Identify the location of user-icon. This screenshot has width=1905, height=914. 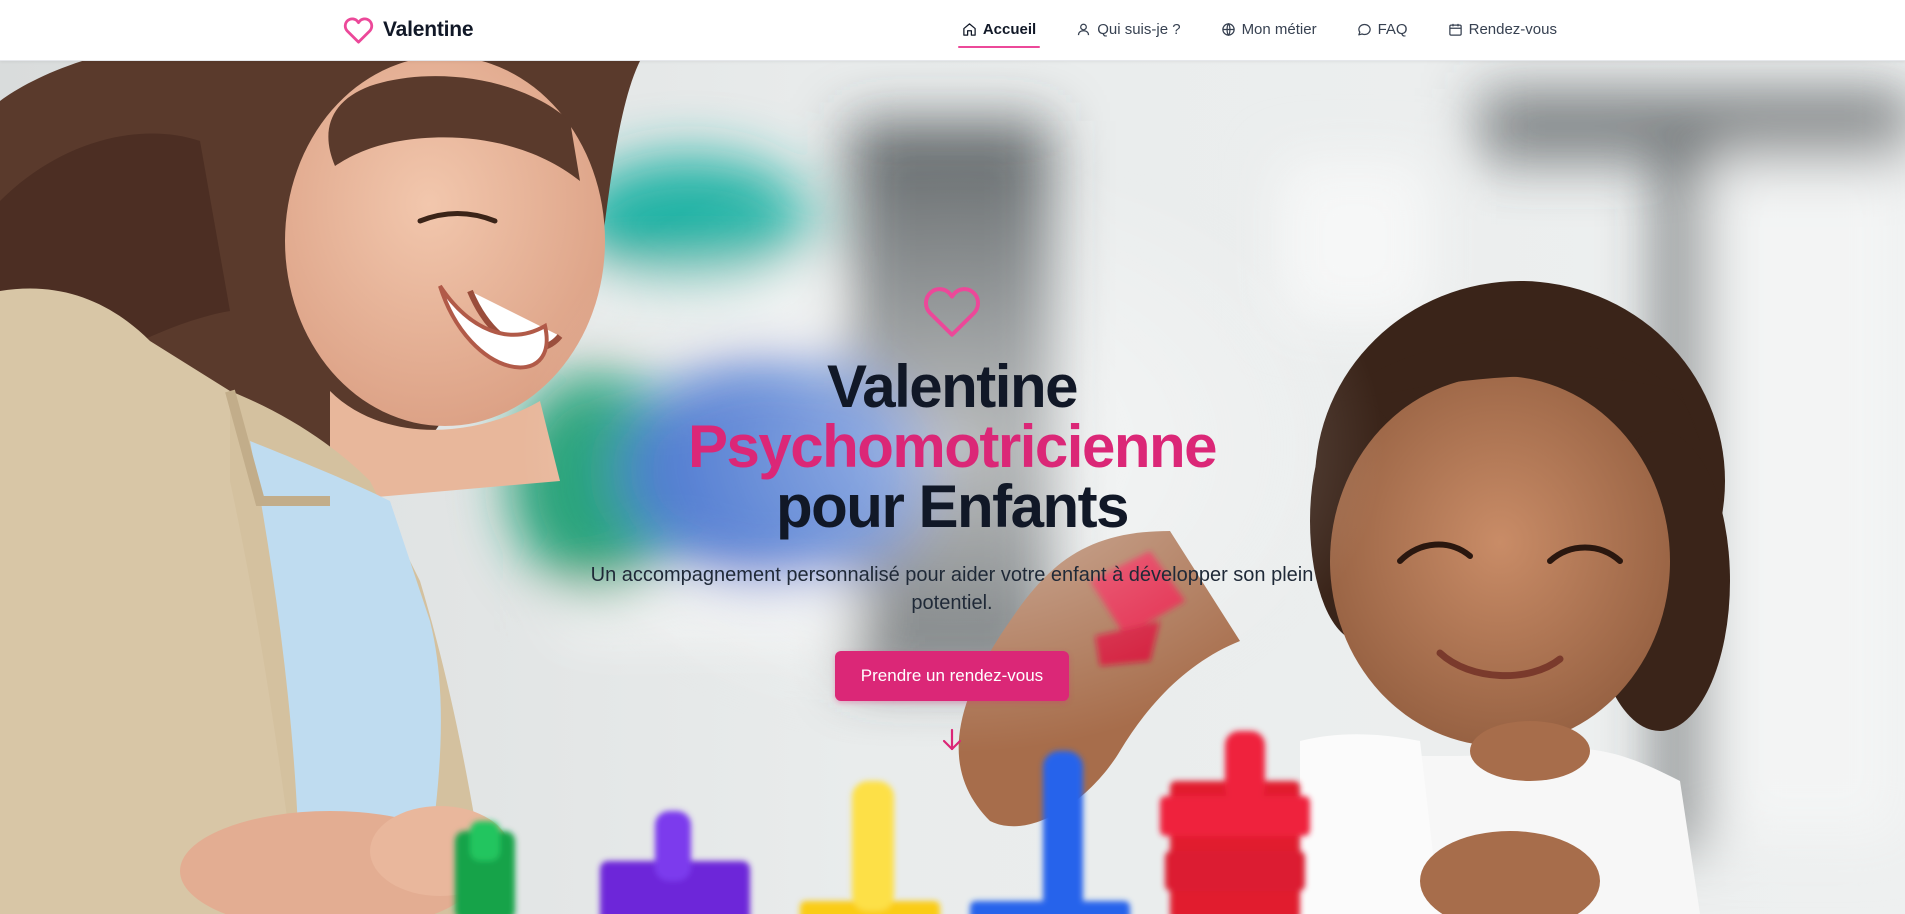
(1083, 29).